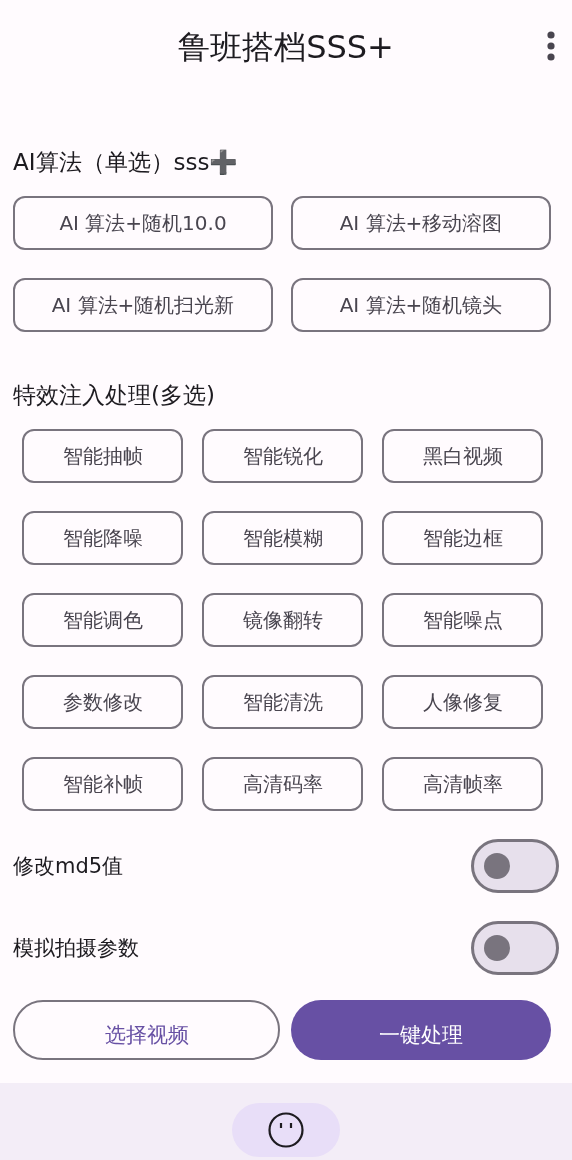 This screenshot has width=572, height=1160. Describe the element at coordinates (102, 784) in the screenshot. I see `effect-option: 智能补帧` at that location.